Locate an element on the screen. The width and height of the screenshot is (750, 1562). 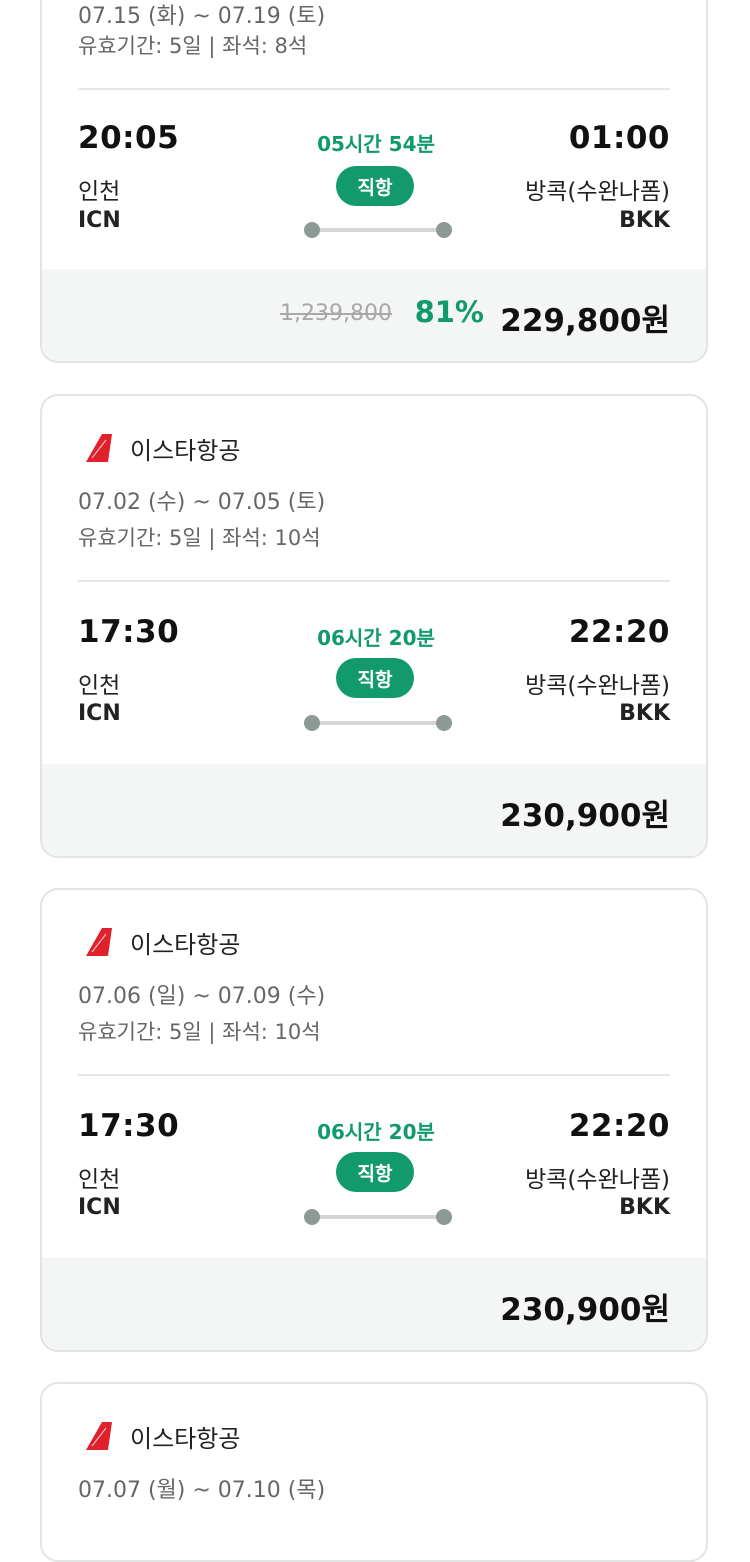
price: 229,800원 is located at coordinates (585, 321).